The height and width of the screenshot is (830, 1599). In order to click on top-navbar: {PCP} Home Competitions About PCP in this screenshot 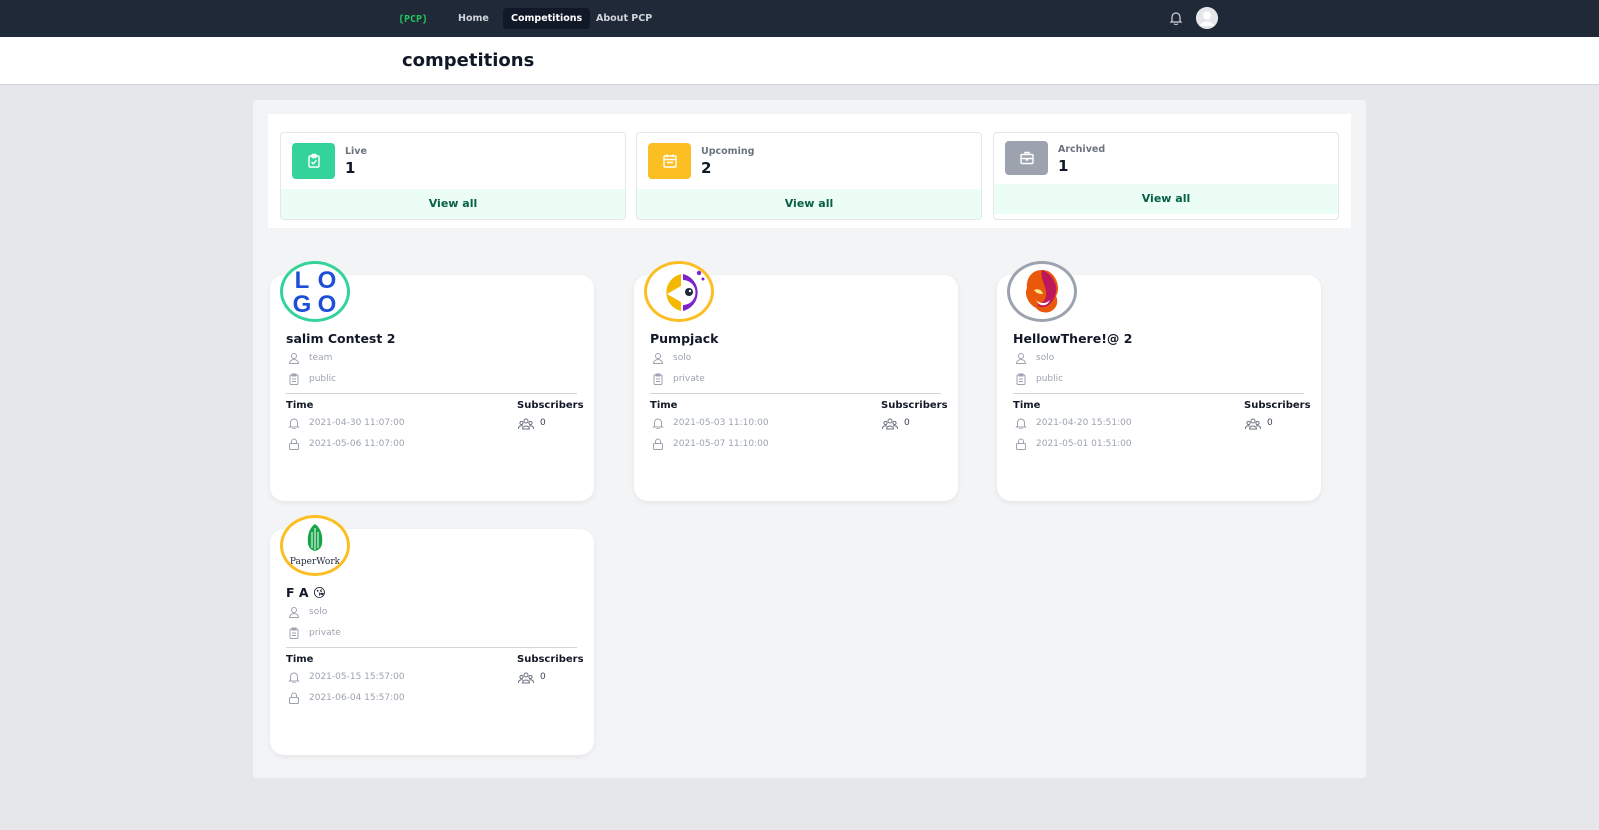, I will do `click(799, 18)`.